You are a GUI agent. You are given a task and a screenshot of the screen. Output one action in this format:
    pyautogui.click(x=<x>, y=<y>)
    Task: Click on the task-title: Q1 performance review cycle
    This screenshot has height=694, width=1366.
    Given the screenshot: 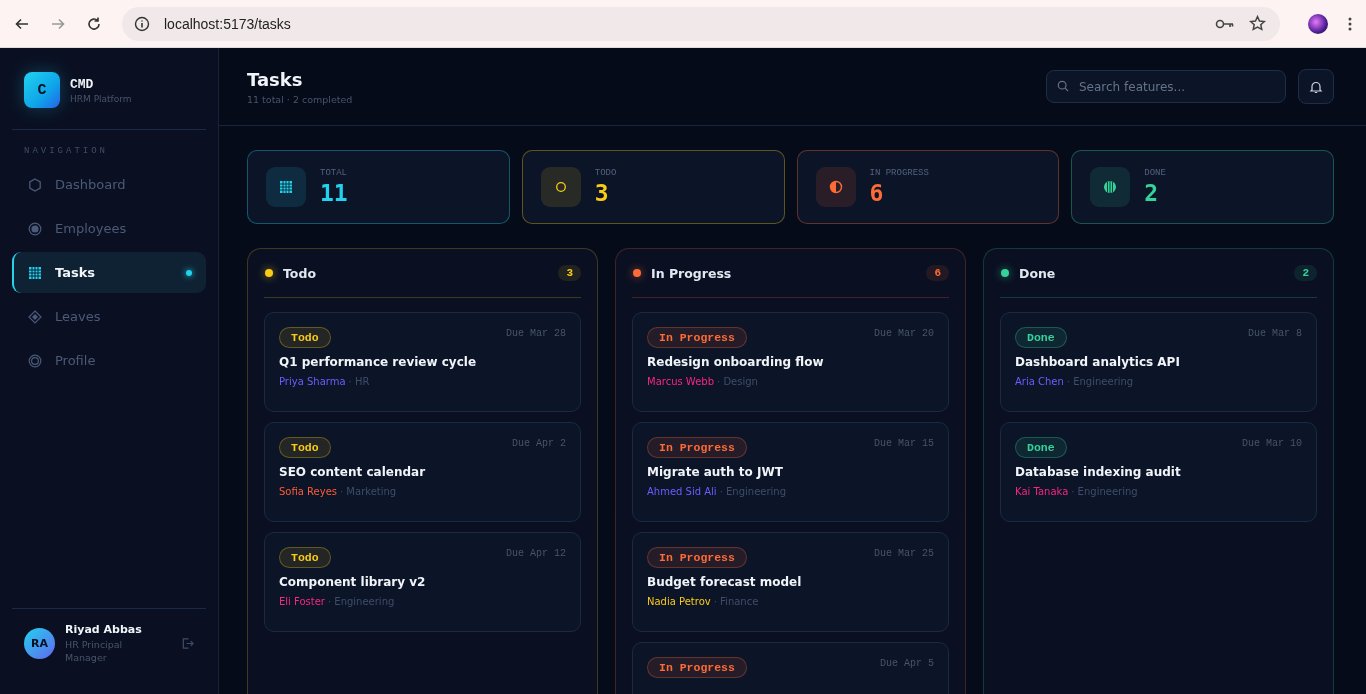 What is the action you would take?
    pyautogui.click(x=378, y=362)
    